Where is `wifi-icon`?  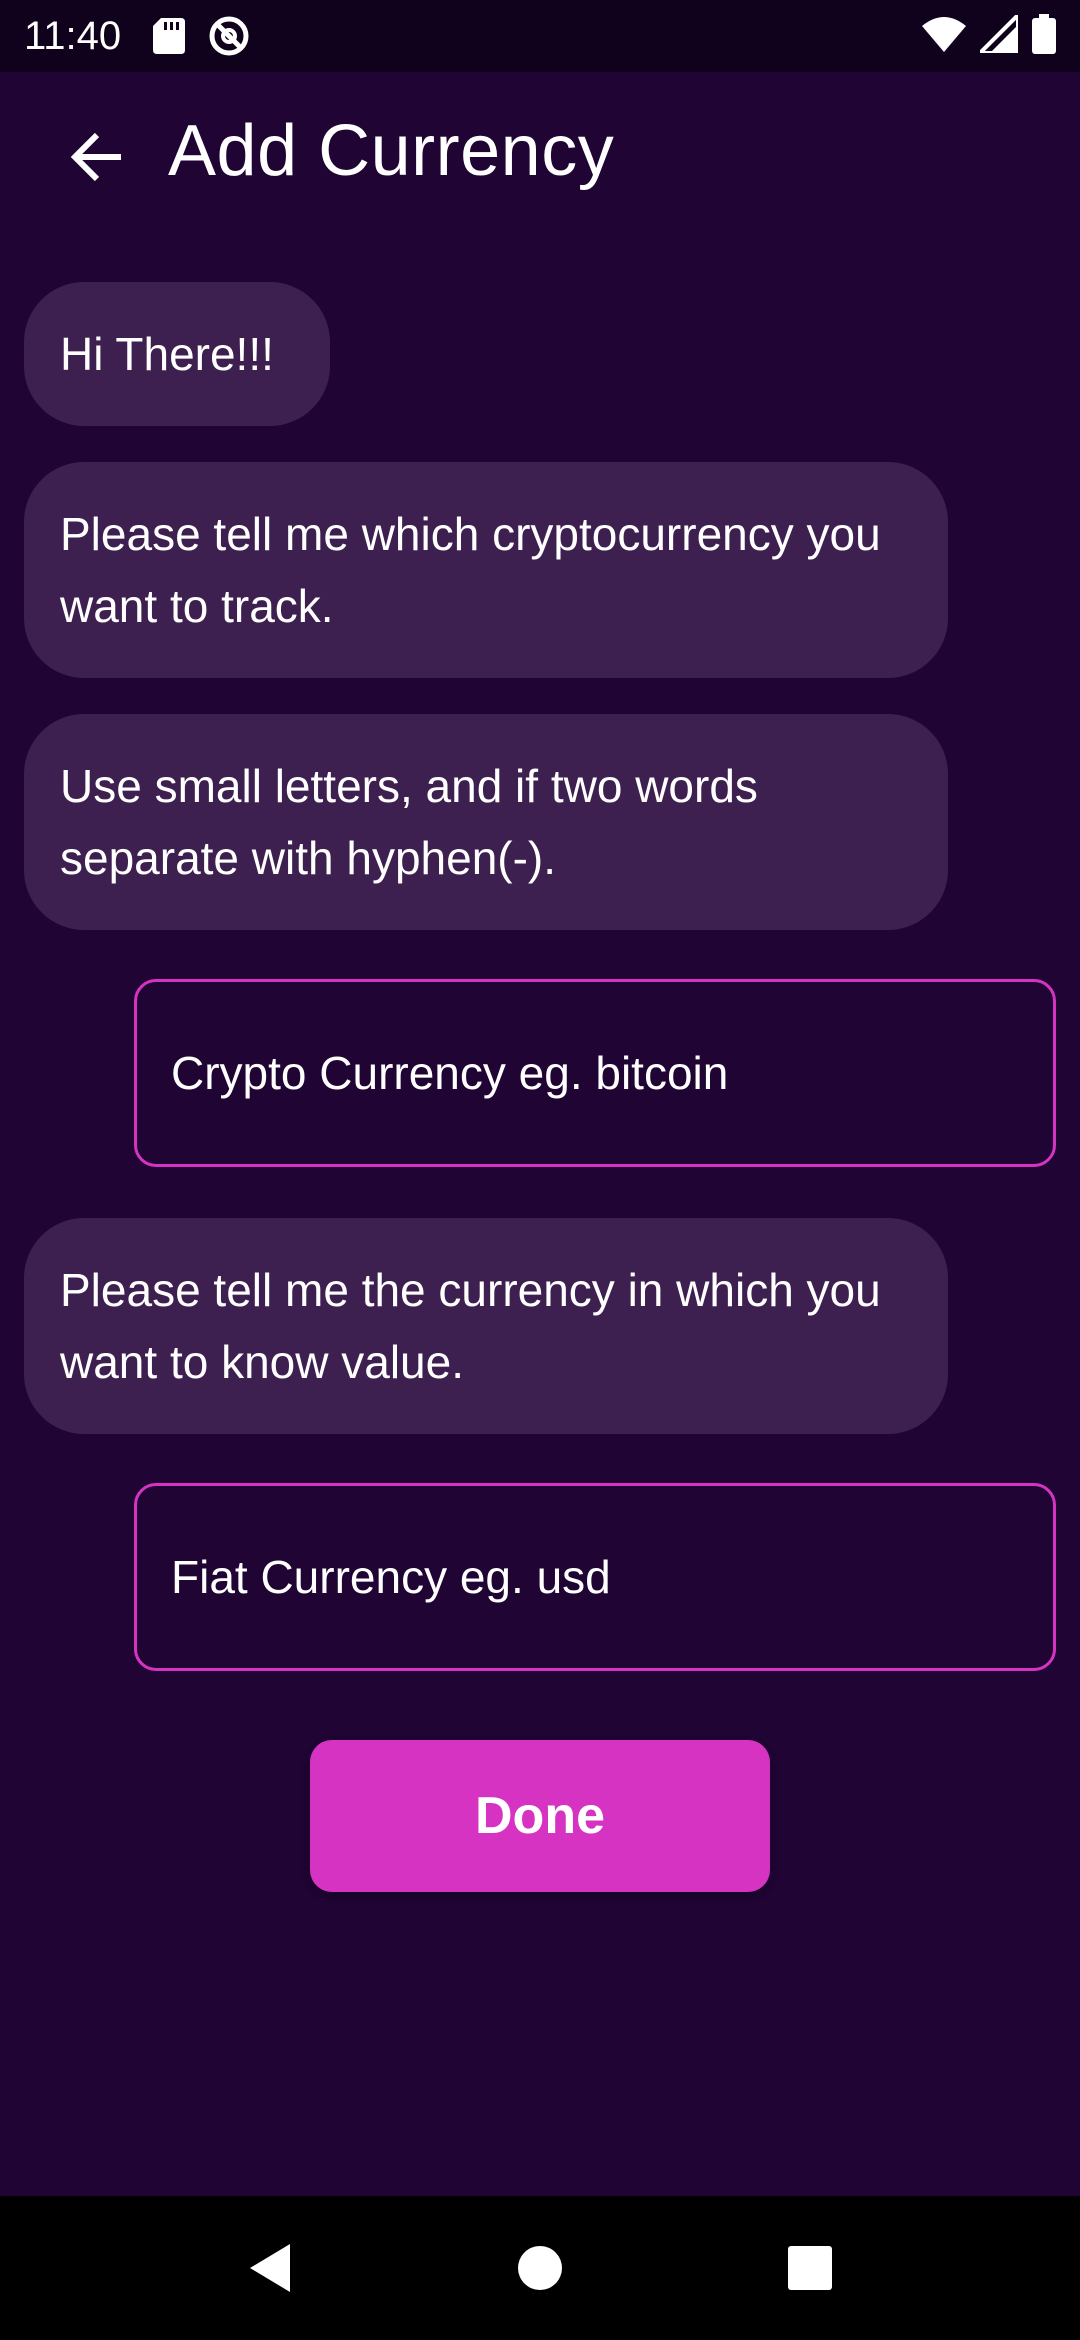
wifi-icon is located at coordinates (944, 36).